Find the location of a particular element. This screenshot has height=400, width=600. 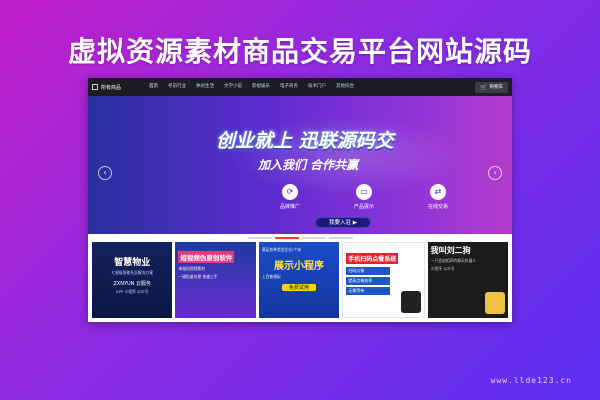

card-title: 短视频伪原创软件 is located at coordinates (206, 257).